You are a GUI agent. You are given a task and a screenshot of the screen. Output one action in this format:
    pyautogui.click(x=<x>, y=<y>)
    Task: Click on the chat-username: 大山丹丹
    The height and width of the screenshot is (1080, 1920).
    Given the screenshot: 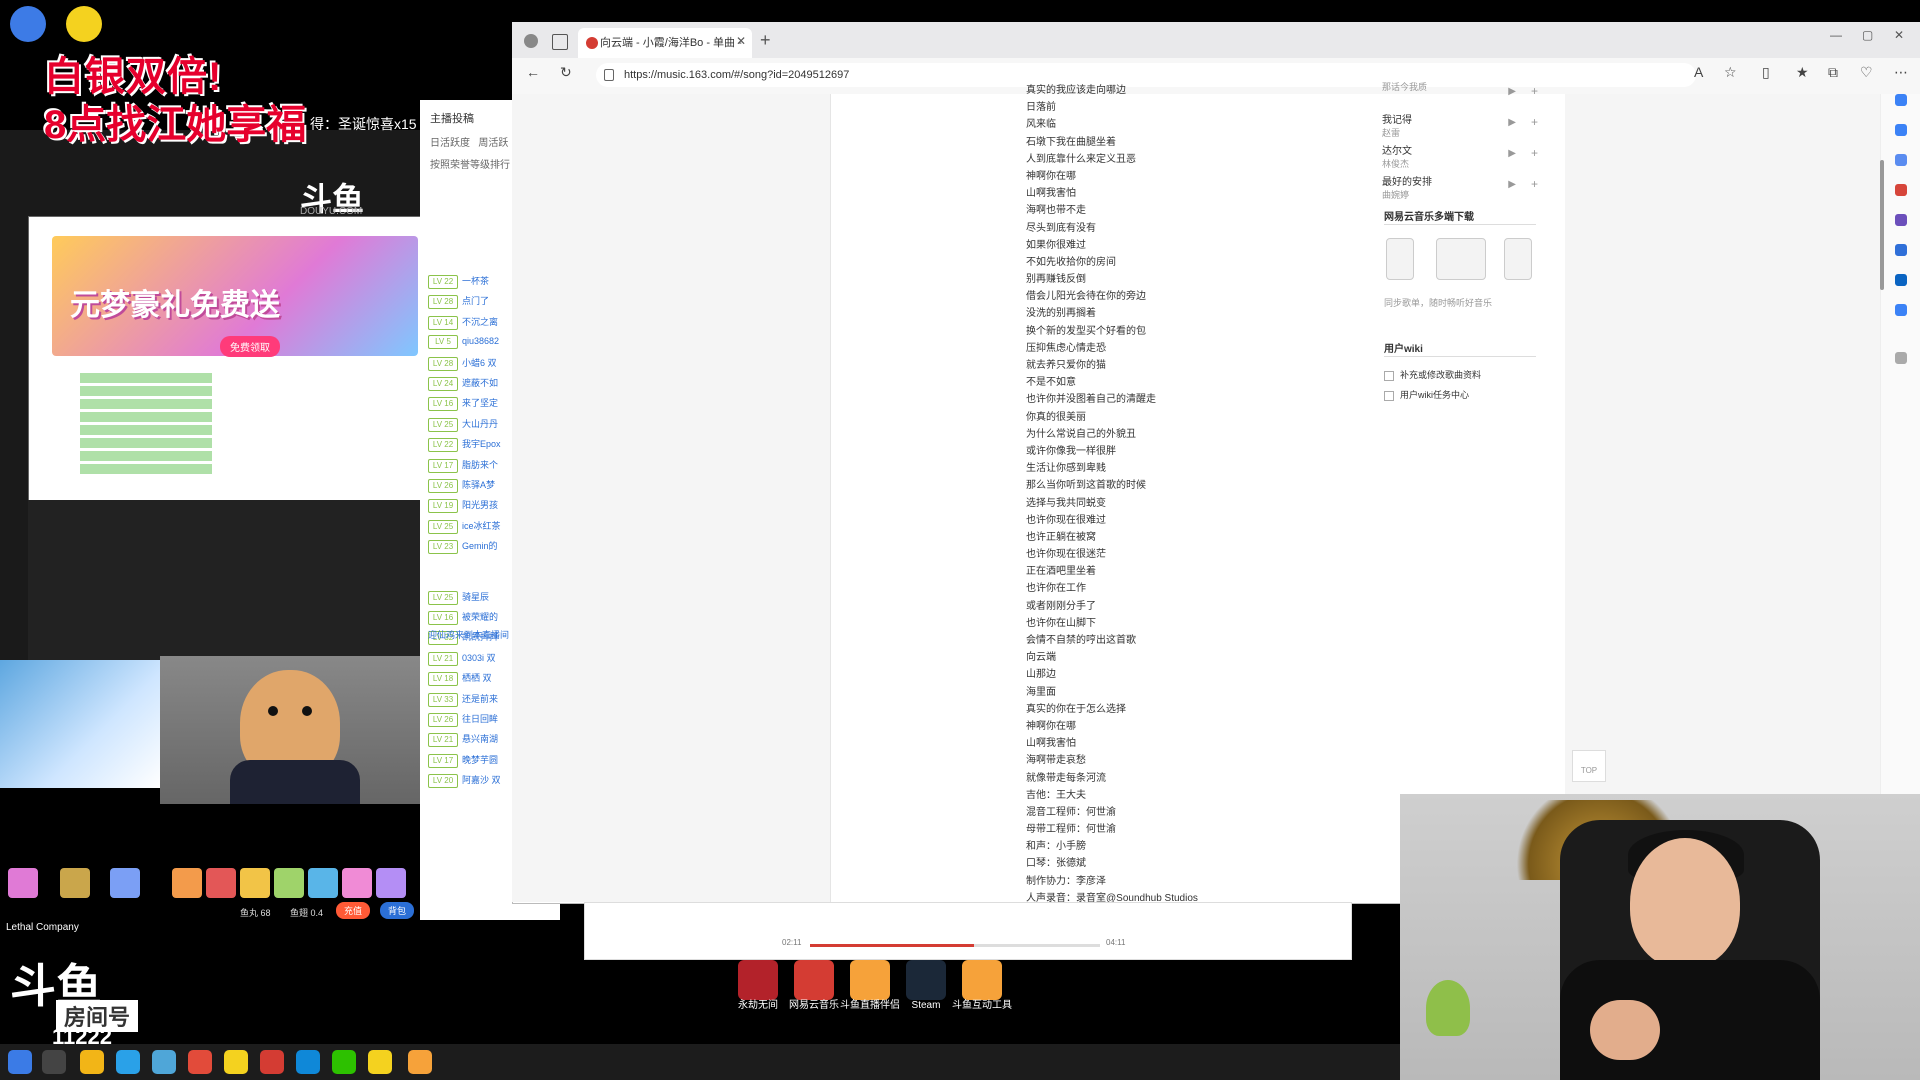 What is the action you would take?
    pyautogui.click(x=480, y=424)
    